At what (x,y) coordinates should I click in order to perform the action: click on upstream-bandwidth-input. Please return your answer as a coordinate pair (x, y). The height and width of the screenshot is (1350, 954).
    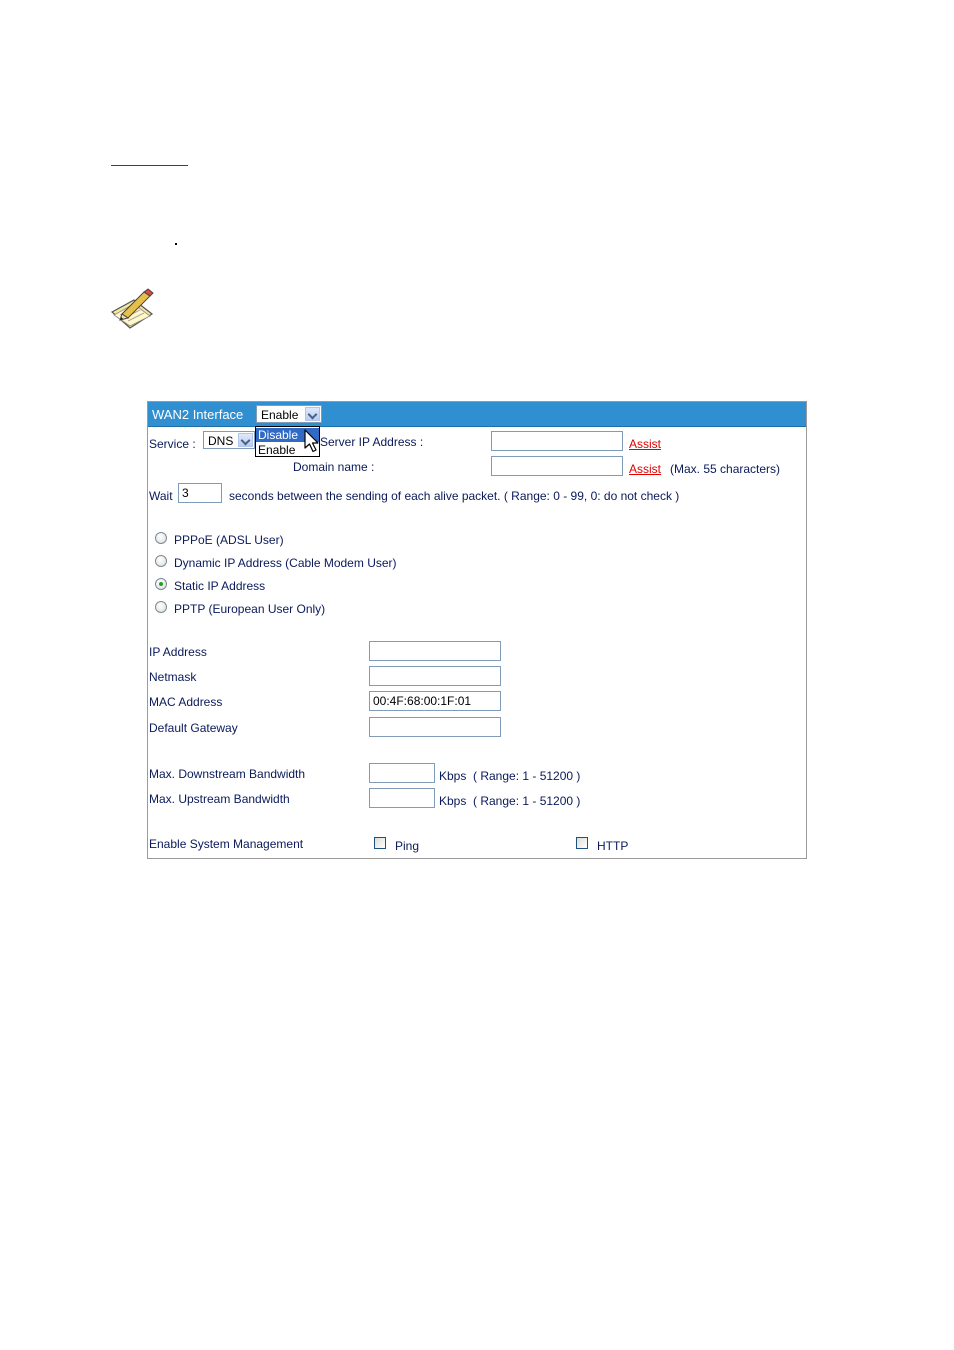
    Looking at the image, I should click on (402, 798).